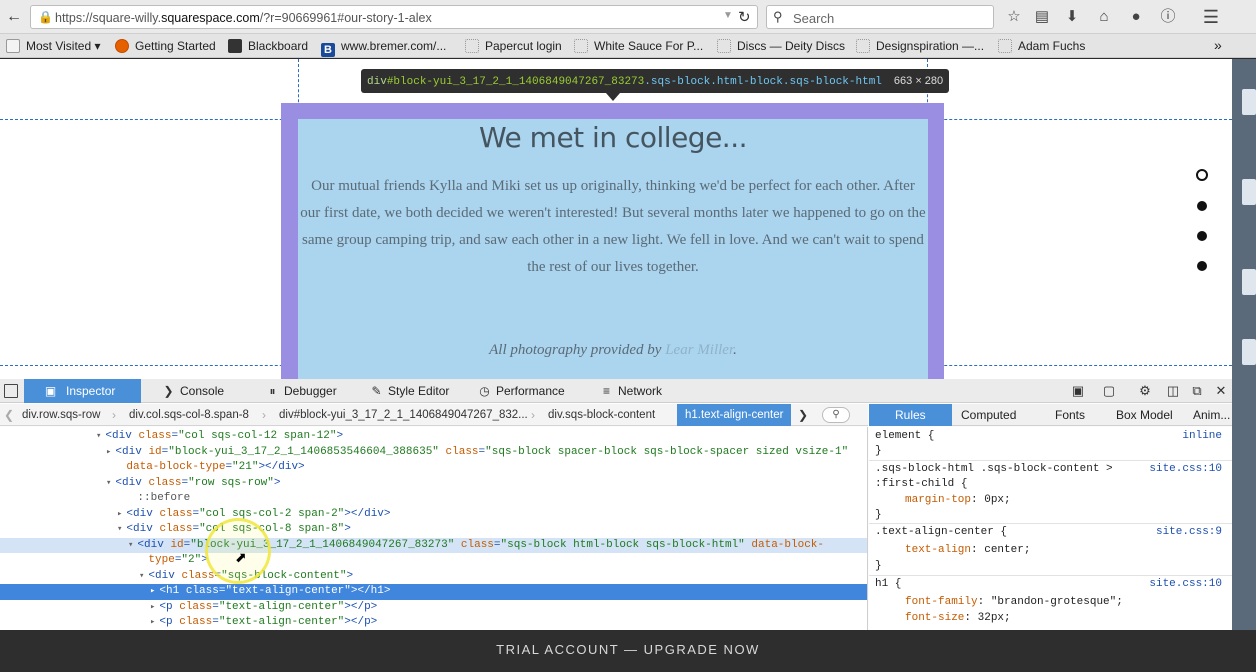 The width and height of the screenshot is (1256, 672). What do you see at coordinates (1068, 551) in the screenshot?
I see `rule-declaration: text-align: center;` at bounding box center [1068, 551].